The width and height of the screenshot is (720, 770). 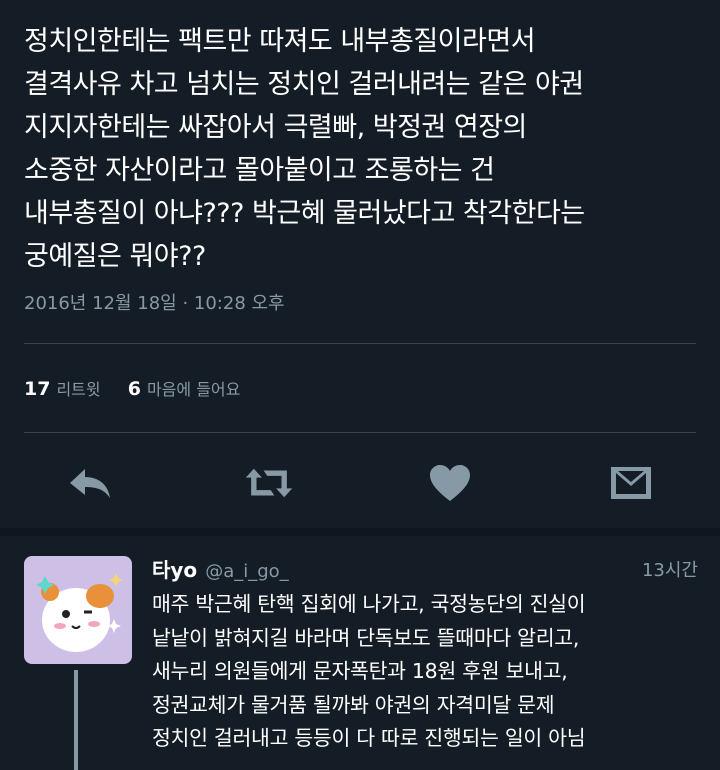 I want to click on likes-label: 마음에 들어요, so click(x=193, y=389).